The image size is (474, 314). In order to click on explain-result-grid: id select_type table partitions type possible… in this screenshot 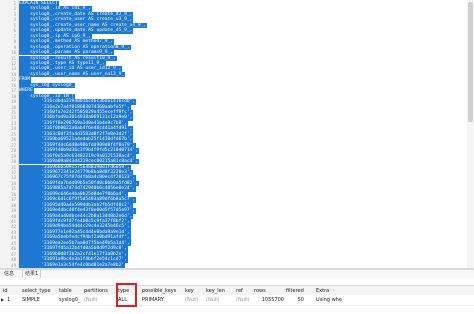, I will do `click(237, 296)`.